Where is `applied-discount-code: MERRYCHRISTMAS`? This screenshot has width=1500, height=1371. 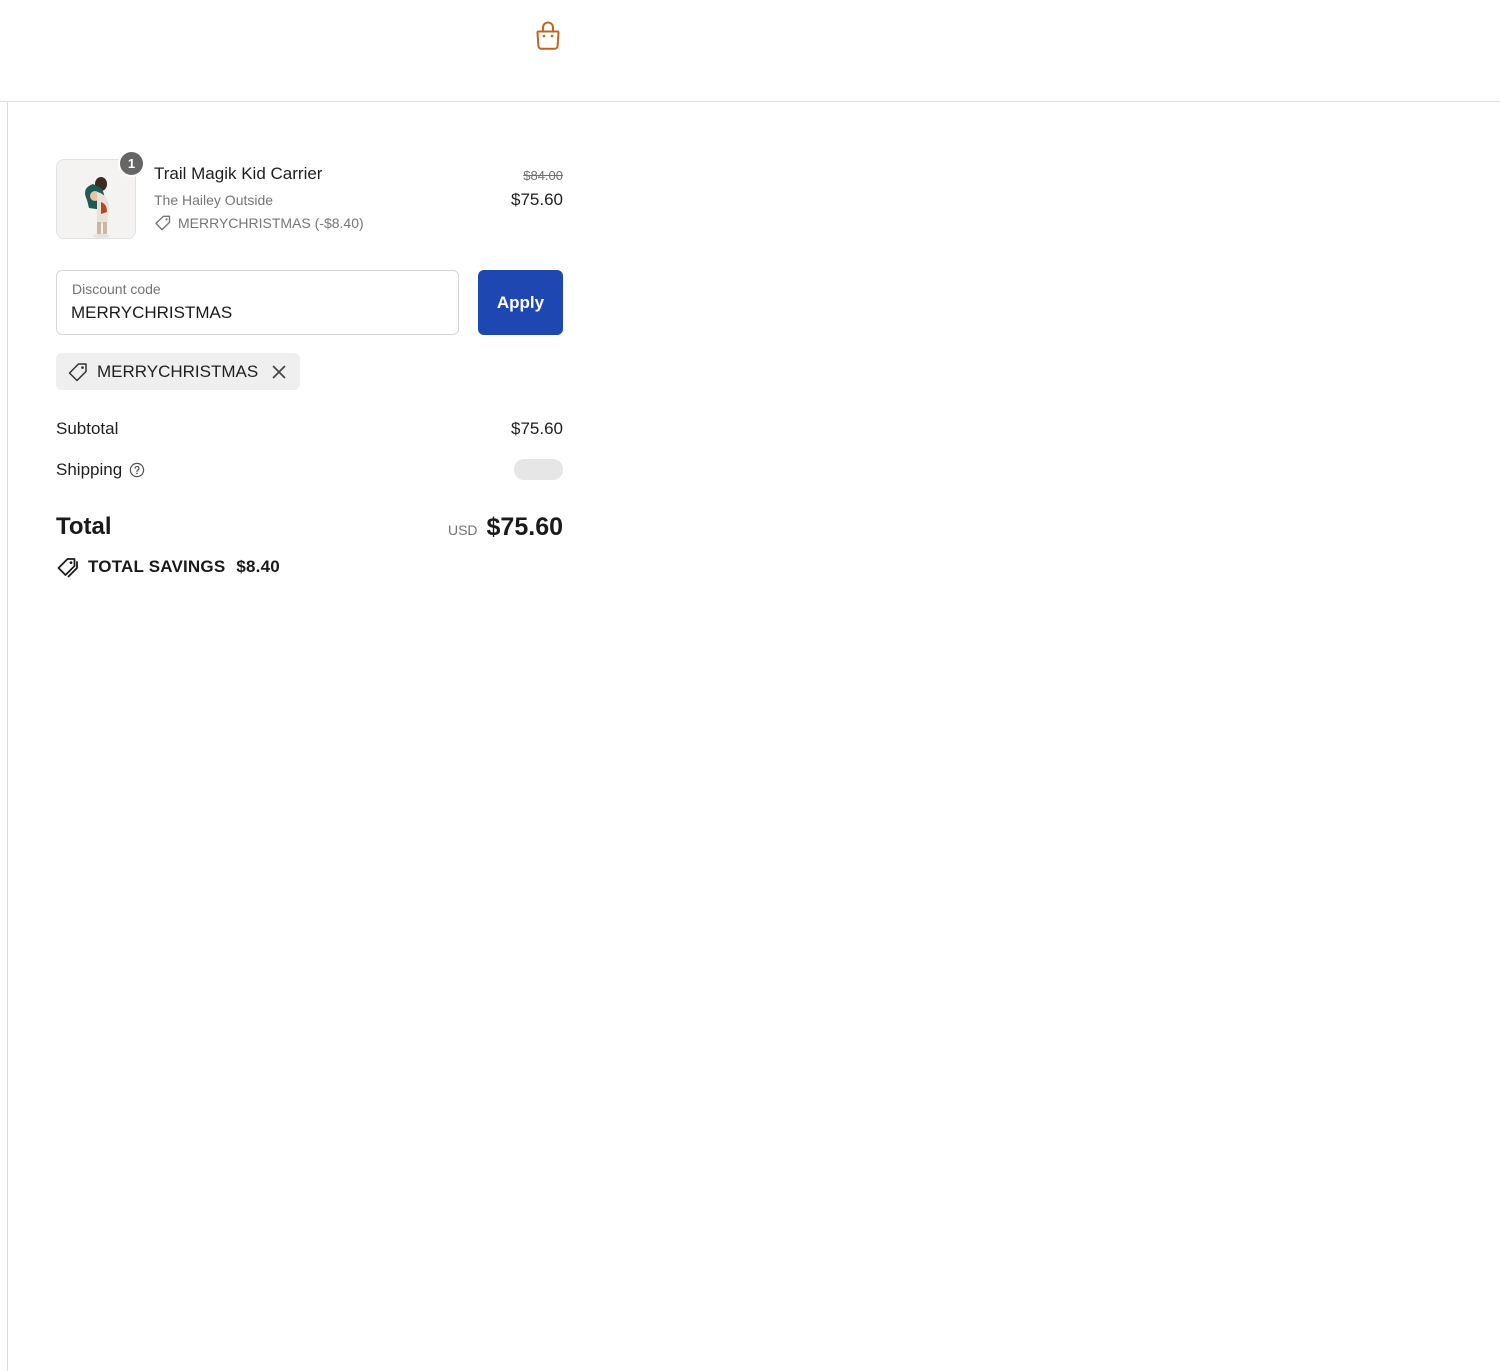 applied-discount-code: MERRYCHRISTMAS is located at coordinates (178, 371).